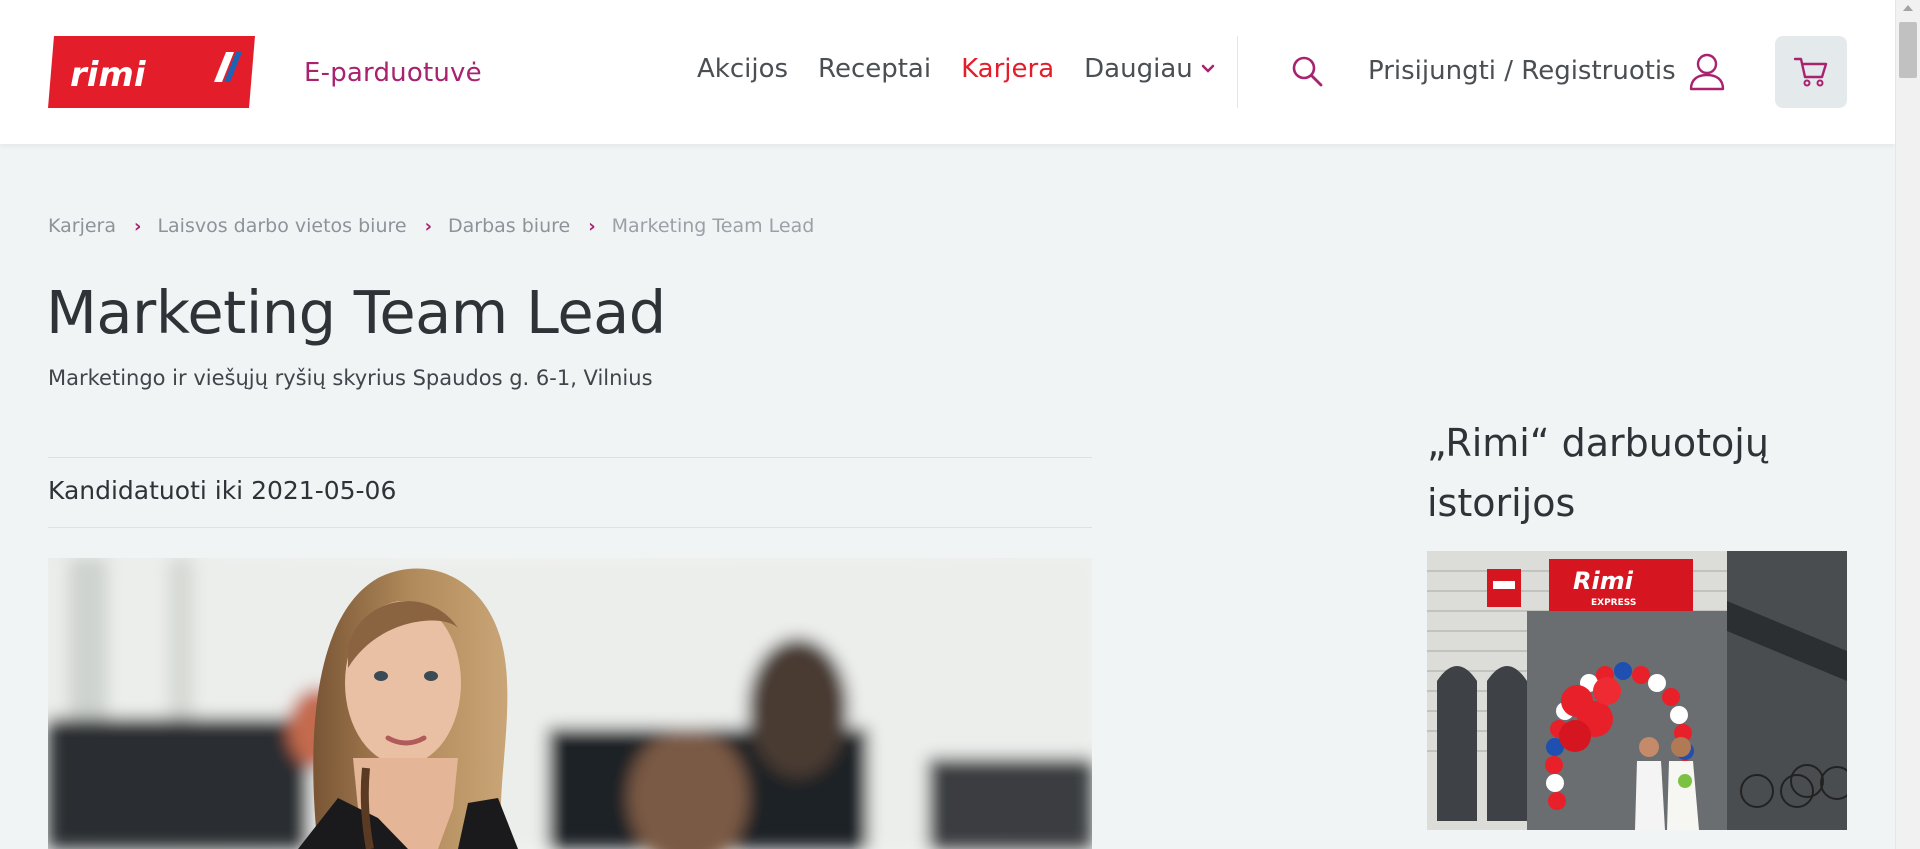 The height and width of the screenshot is (849, 1920). Describe the element at coordinates (151, 72) in the screenshot. I see `rimi-logo: rimi` at that location.